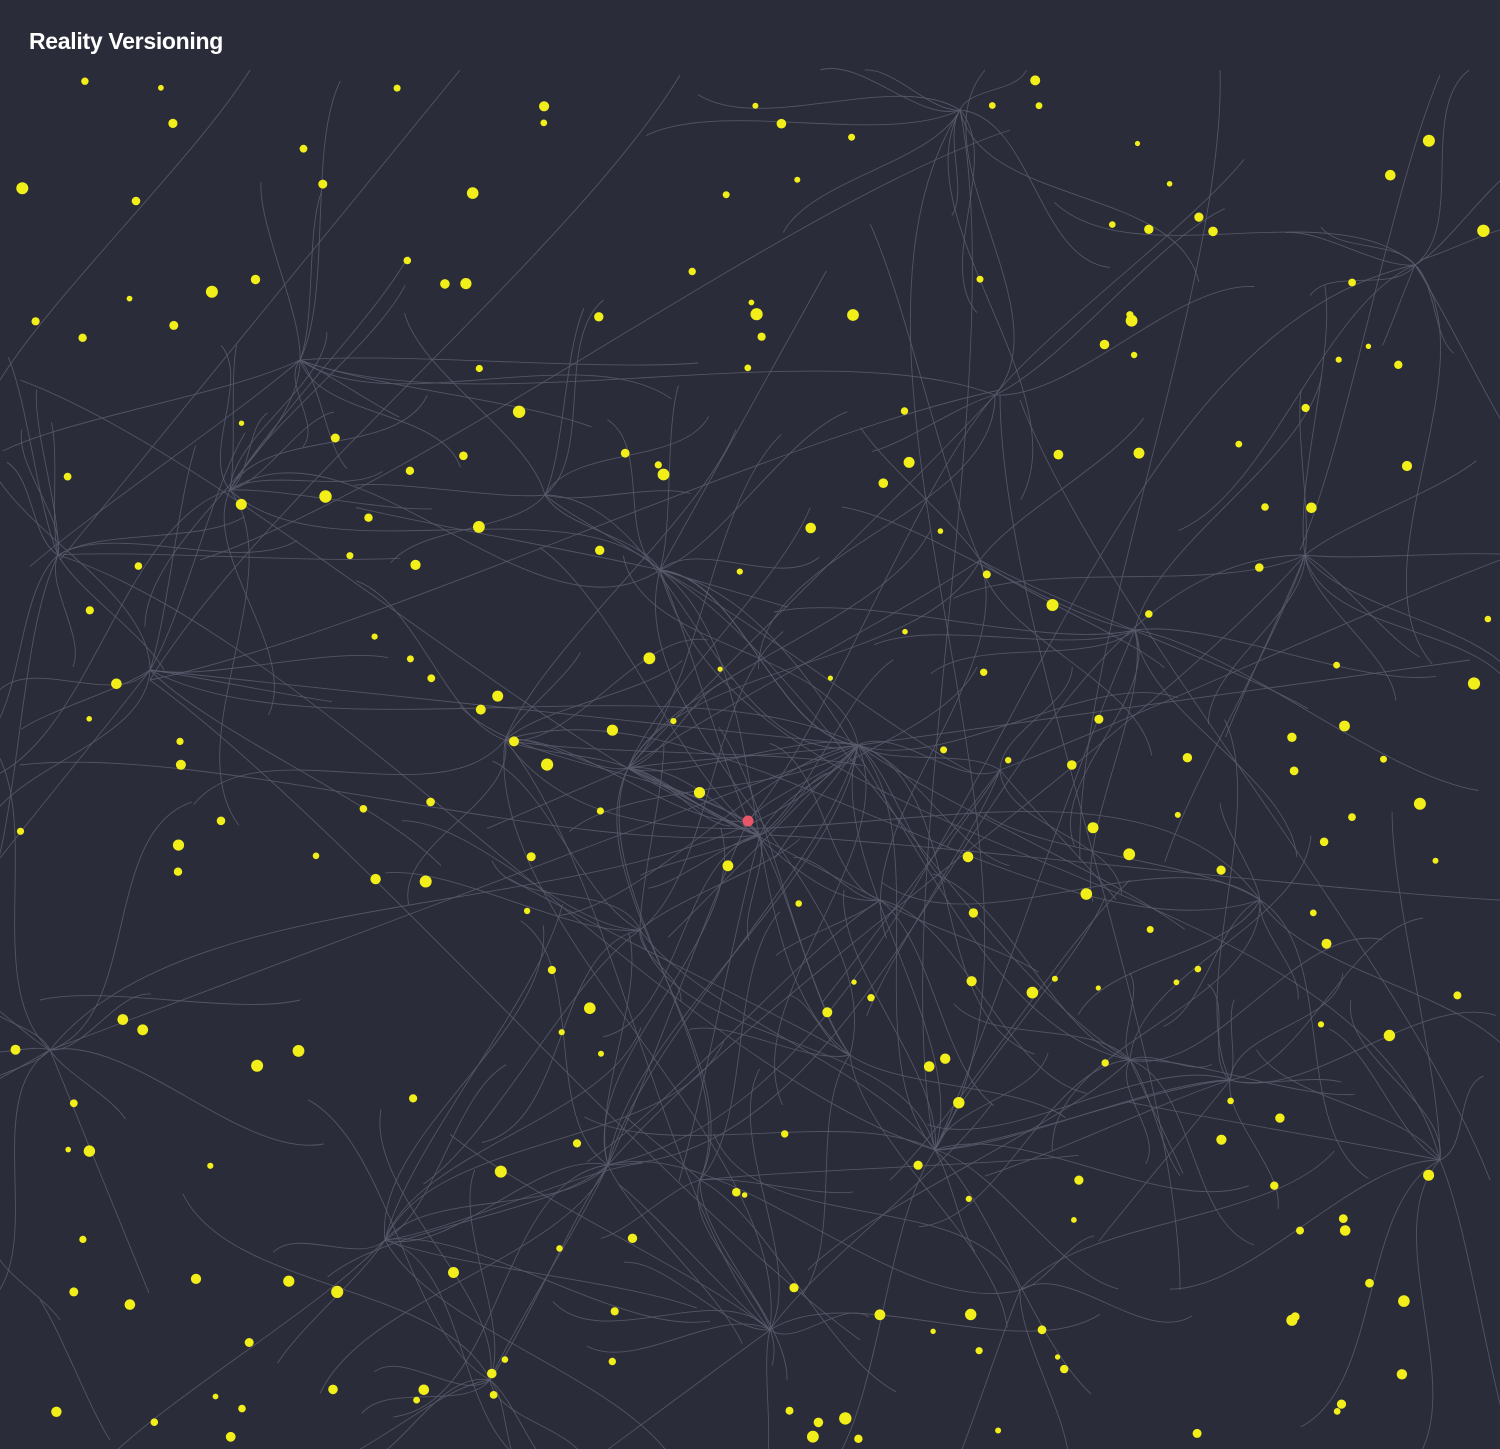  Describe the element at coordinates (748, 821) in the screenshot. I see `root-version-node` at that location.